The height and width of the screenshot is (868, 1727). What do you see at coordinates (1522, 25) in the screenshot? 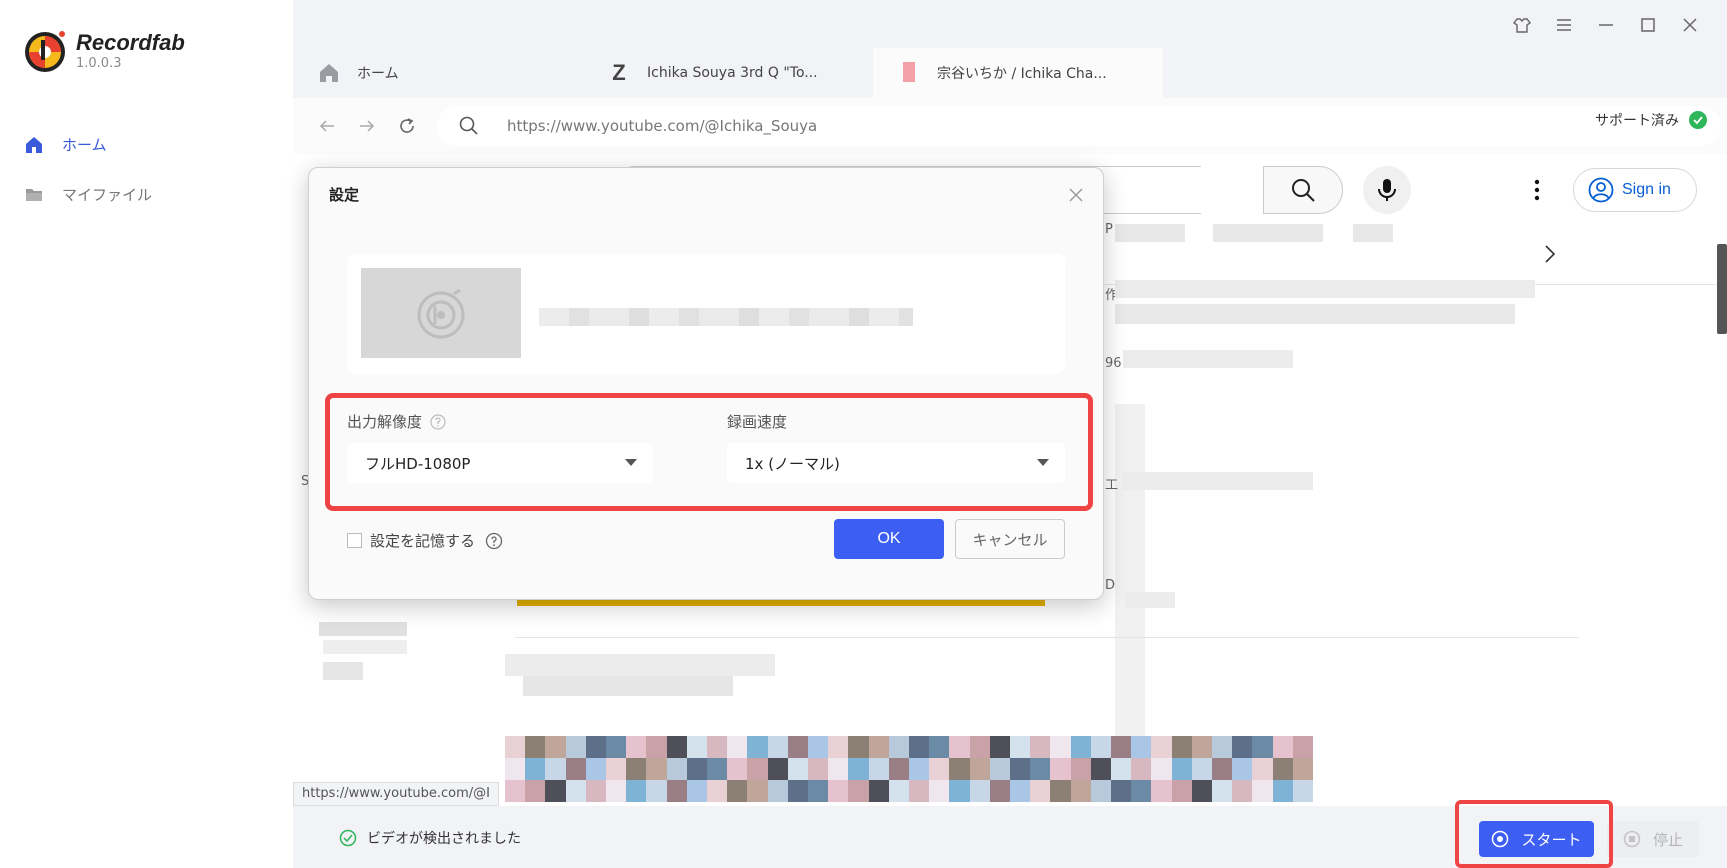
I see `skin-icon` at bounding box center [1522, 25].